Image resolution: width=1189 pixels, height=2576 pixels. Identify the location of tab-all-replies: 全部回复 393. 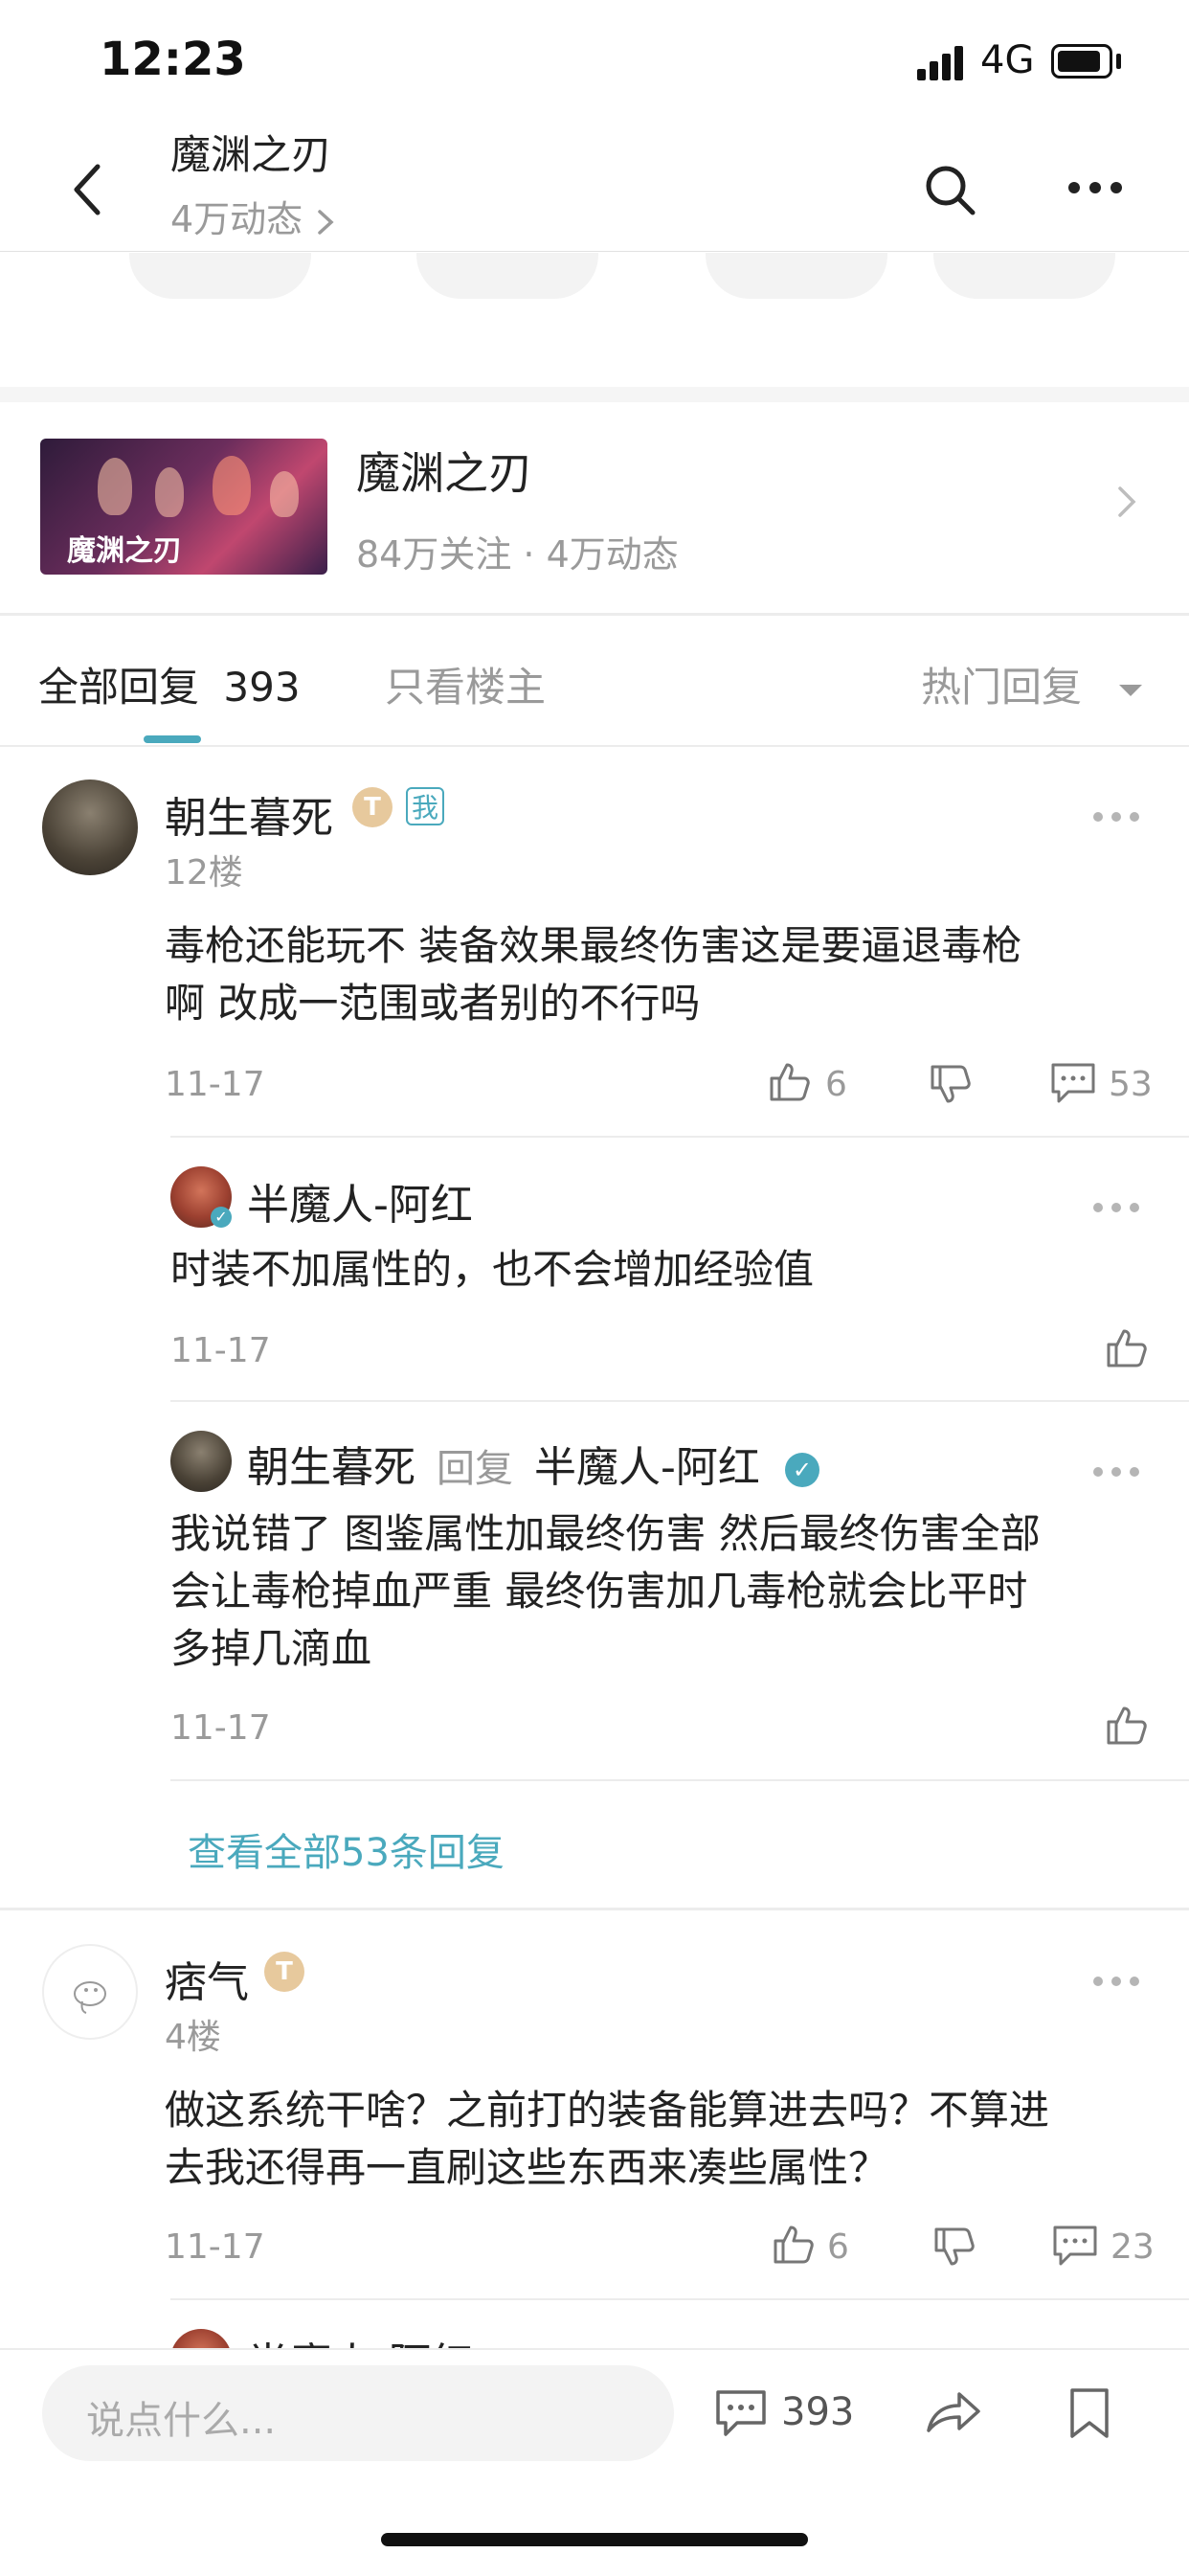
(169, 684).